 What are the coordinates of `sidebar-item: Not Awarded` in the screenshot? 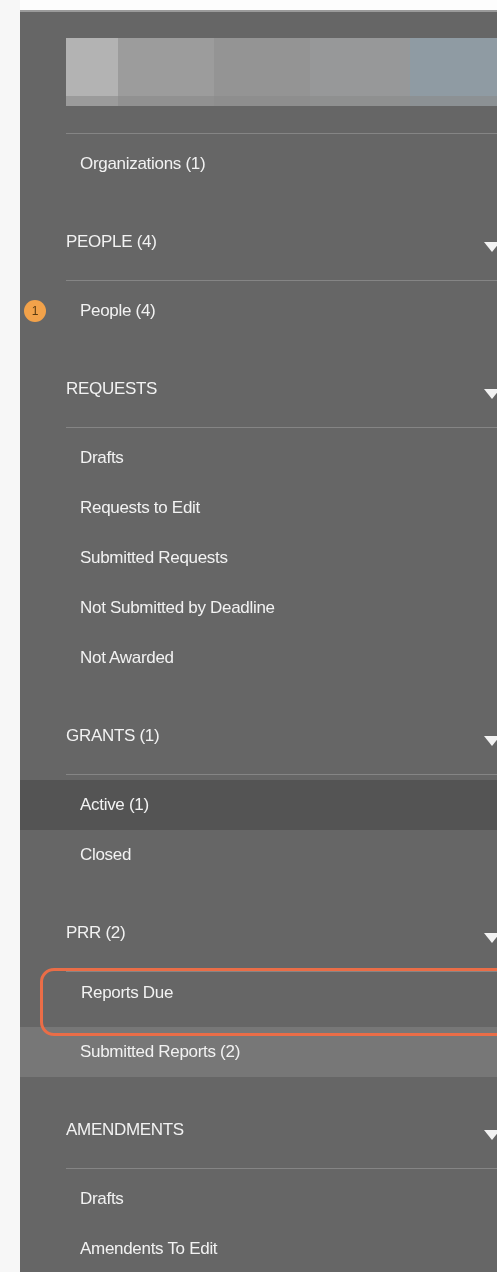 It's located at (258, 658).